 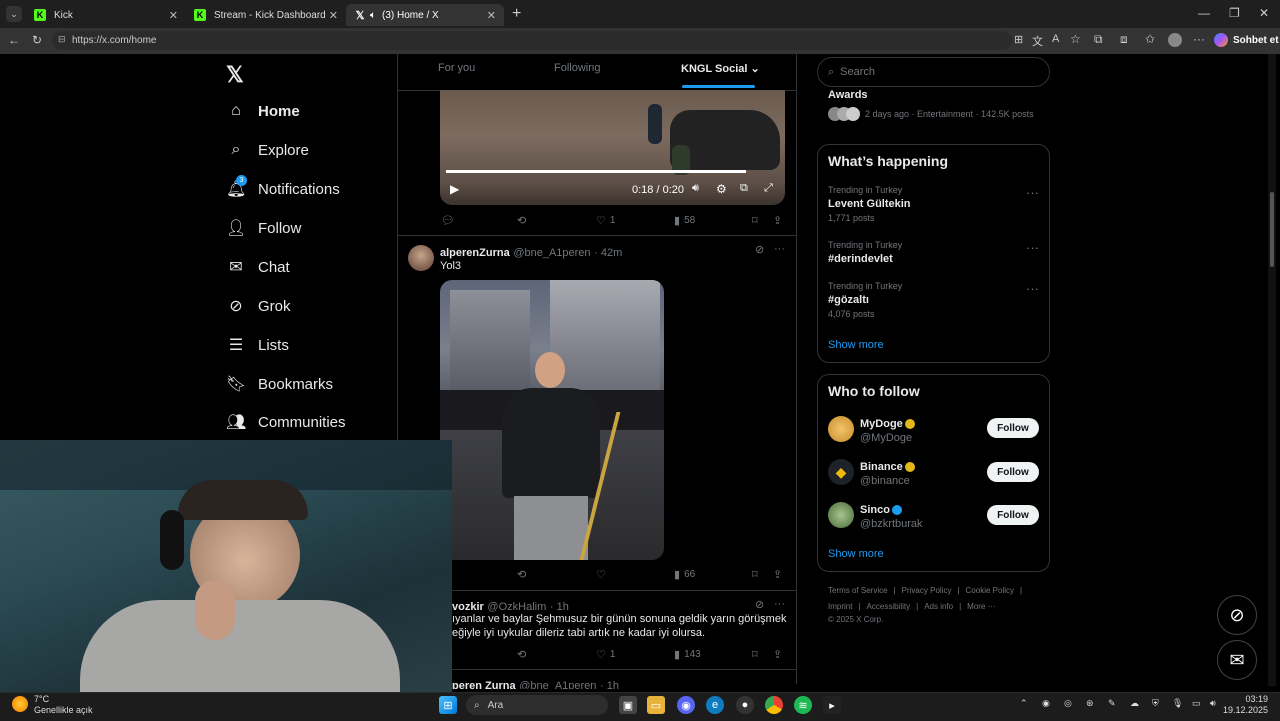 I want to click on extensions-icon: ⧉, so click(x=1098, y=39).